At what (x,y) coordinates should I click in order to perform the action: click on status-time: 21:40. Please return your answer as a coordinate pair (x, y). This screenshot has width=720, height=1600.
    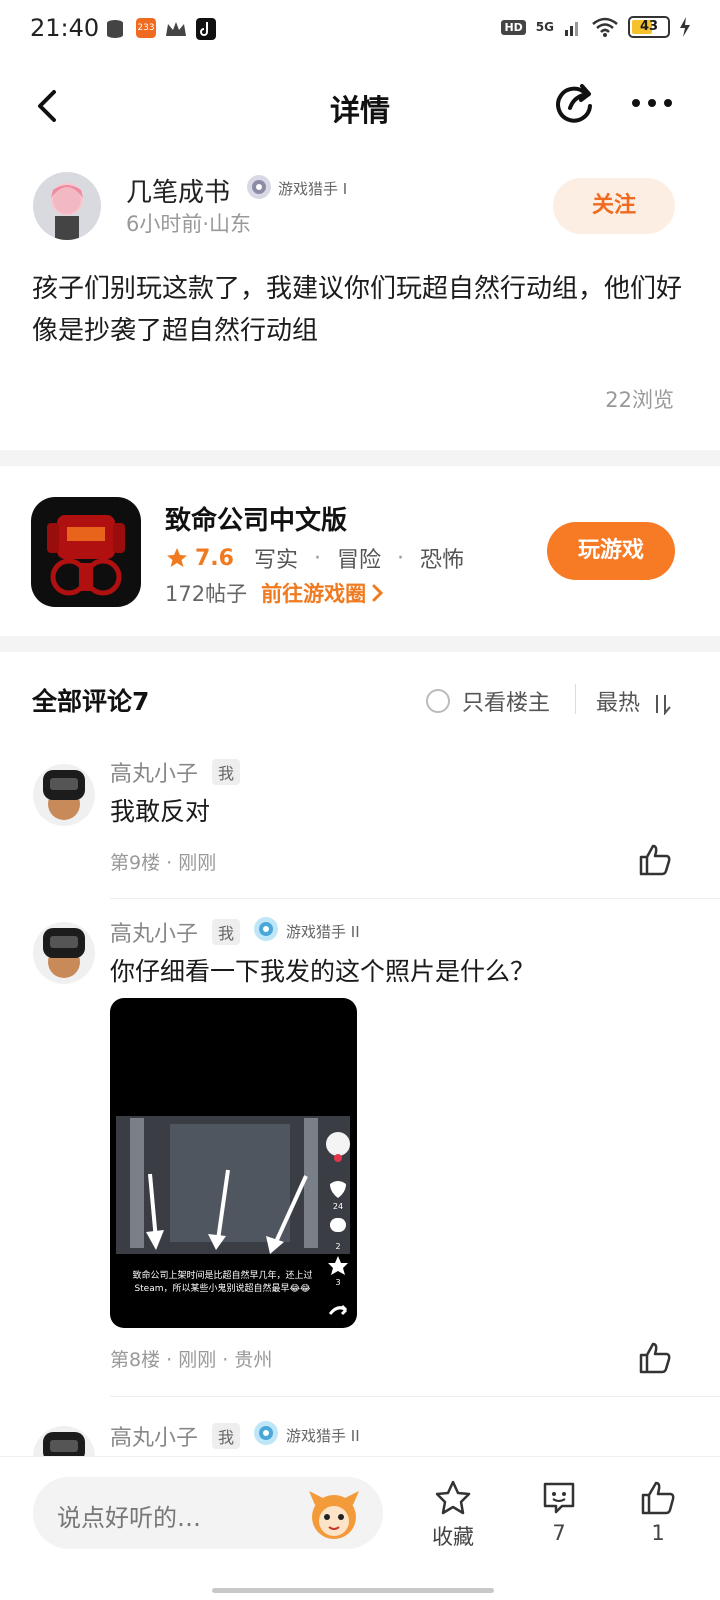
    Looking at the image, I should click on (65, 28).